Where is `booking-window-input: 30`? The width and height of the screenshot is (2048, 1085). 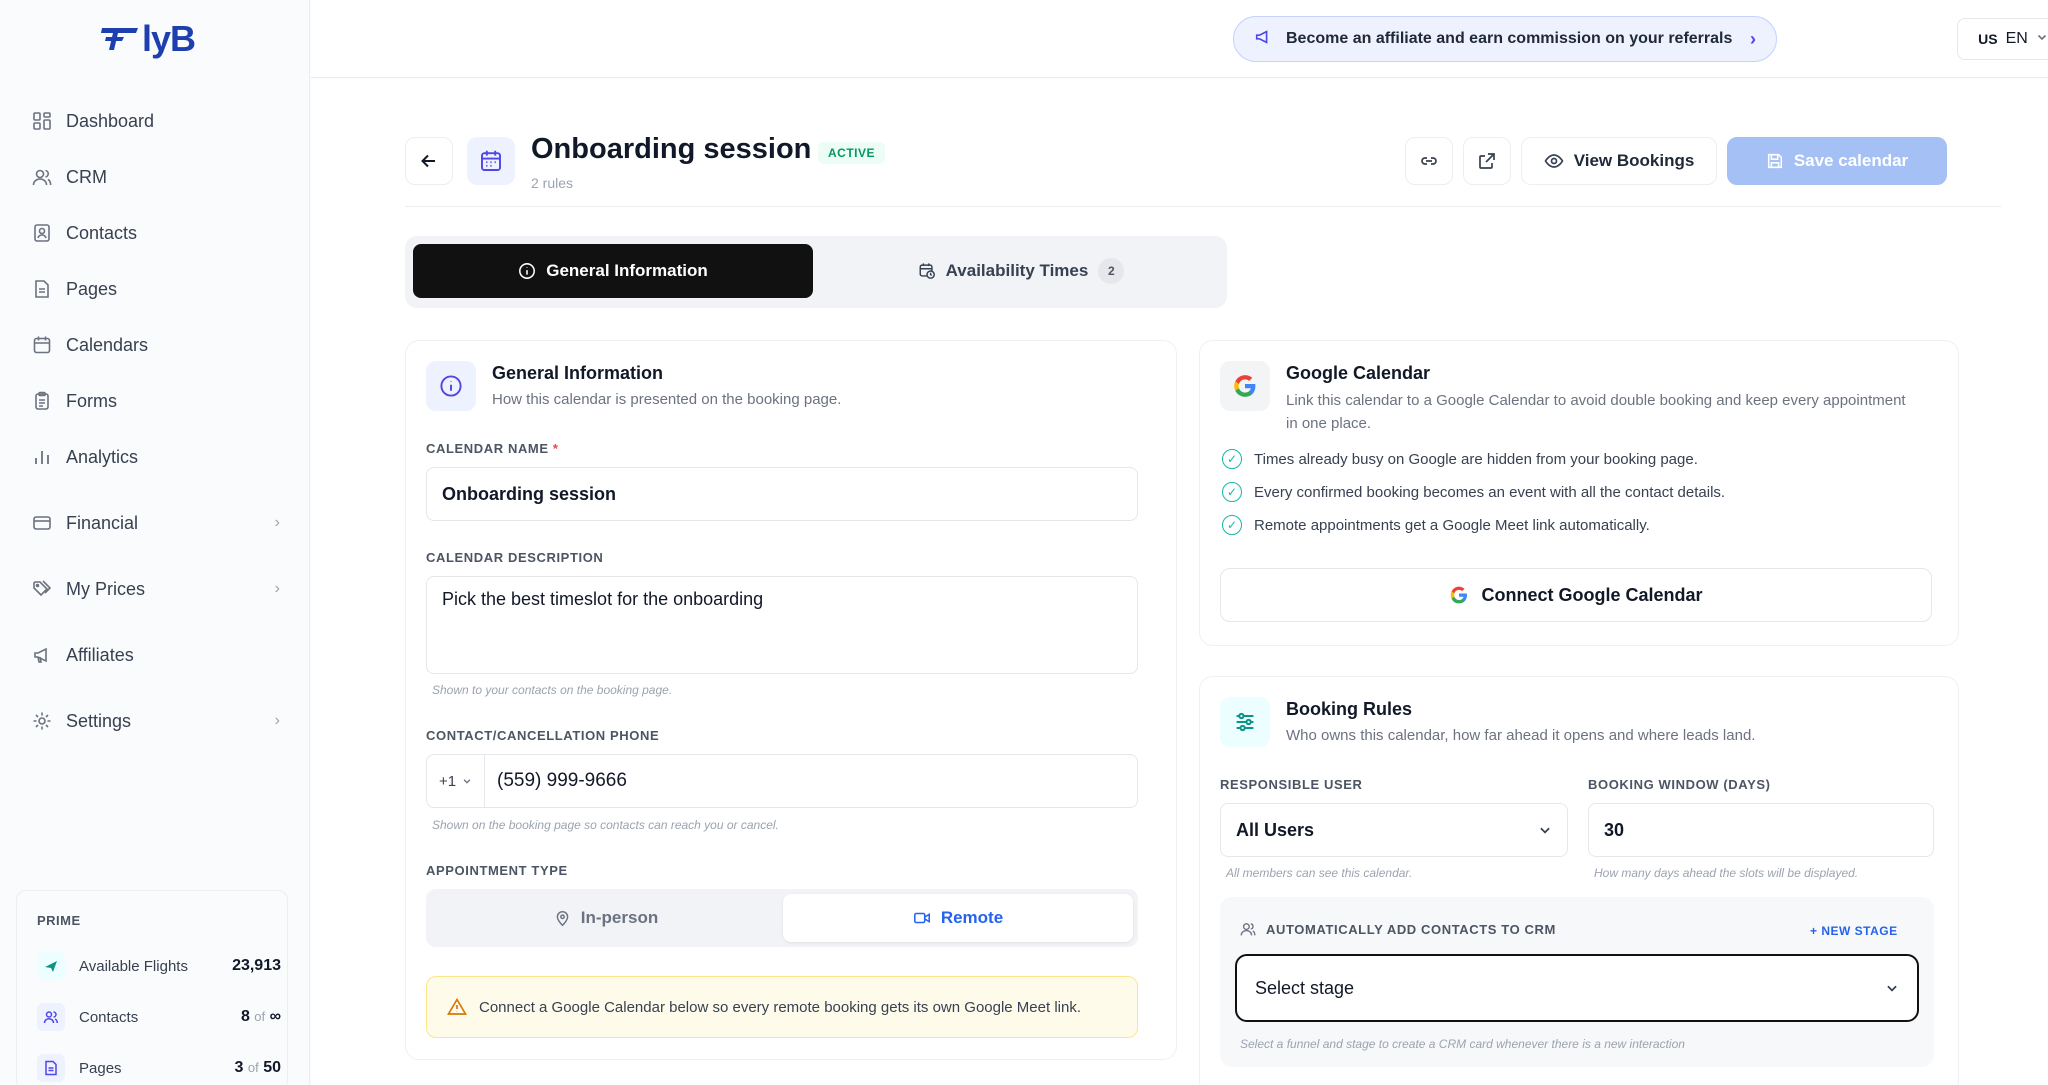 booking-window-input: 30 is located at coordinates (1761, 830).